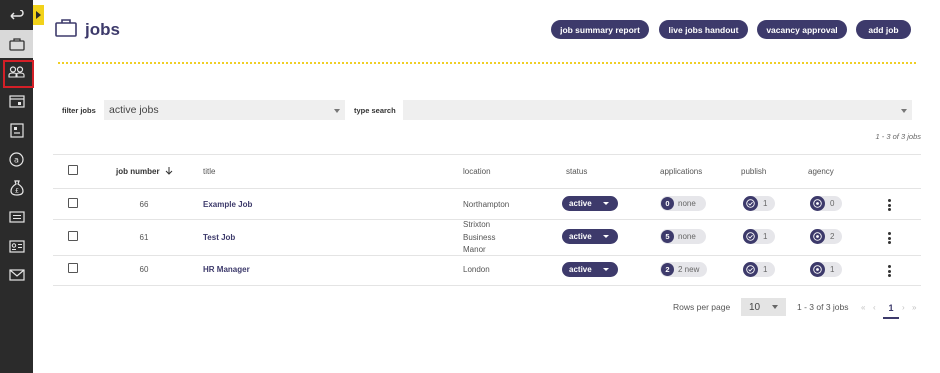  What do you see at coordinates (144, 204) in the screenshot?
I see `job-number: 66` at bounding box center [144, 204].